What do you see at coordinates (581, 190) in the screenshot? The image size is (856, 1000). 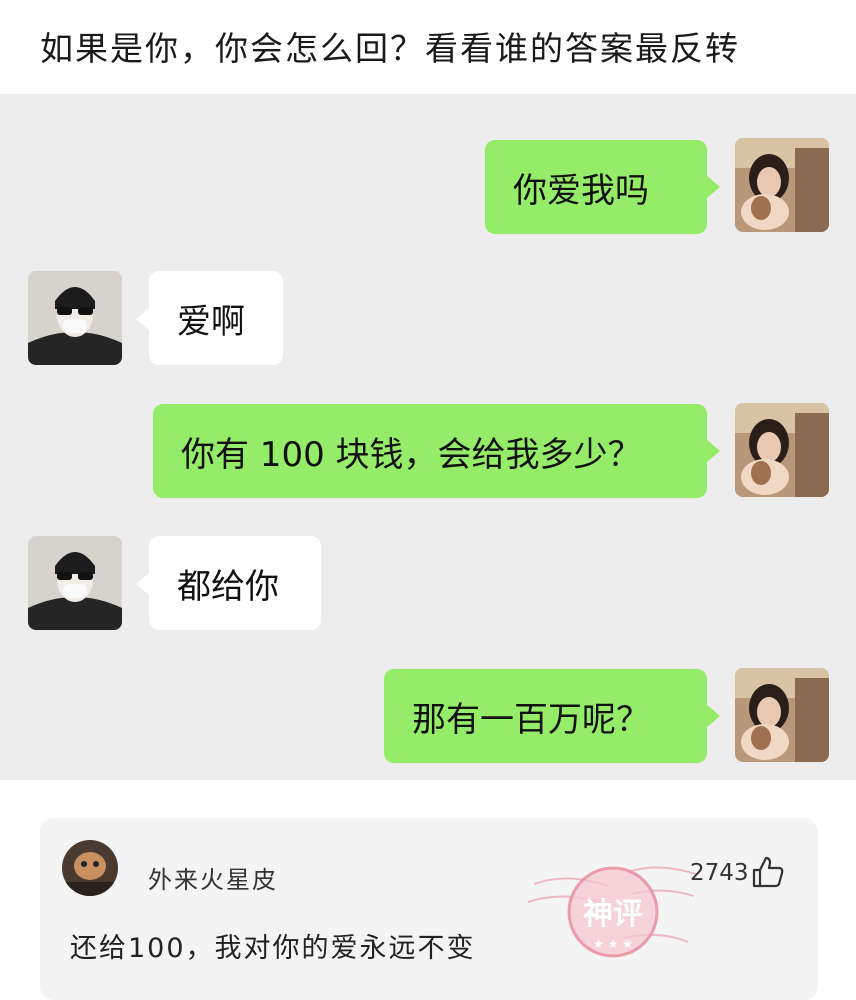 I see `message-text: 你爱我吗` at bounding box center [581, 190].